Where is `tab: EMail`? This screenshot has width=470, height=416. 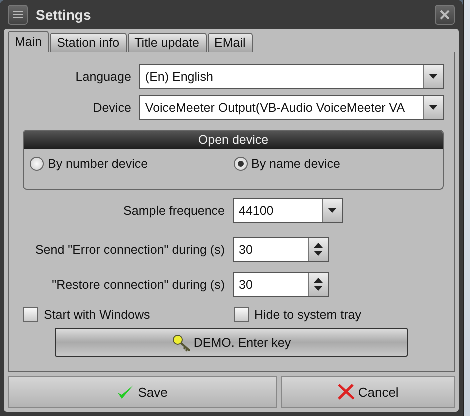
tab: EMail is located at coordinates (230, 42).